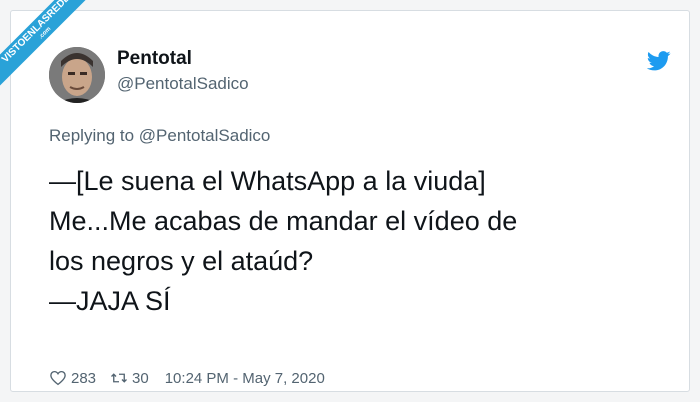  What do you see at coordinates (181, 261) in the screenshot?
I see `tweet-line: los negros y el ataúd?` at bounding box center [181, 261].